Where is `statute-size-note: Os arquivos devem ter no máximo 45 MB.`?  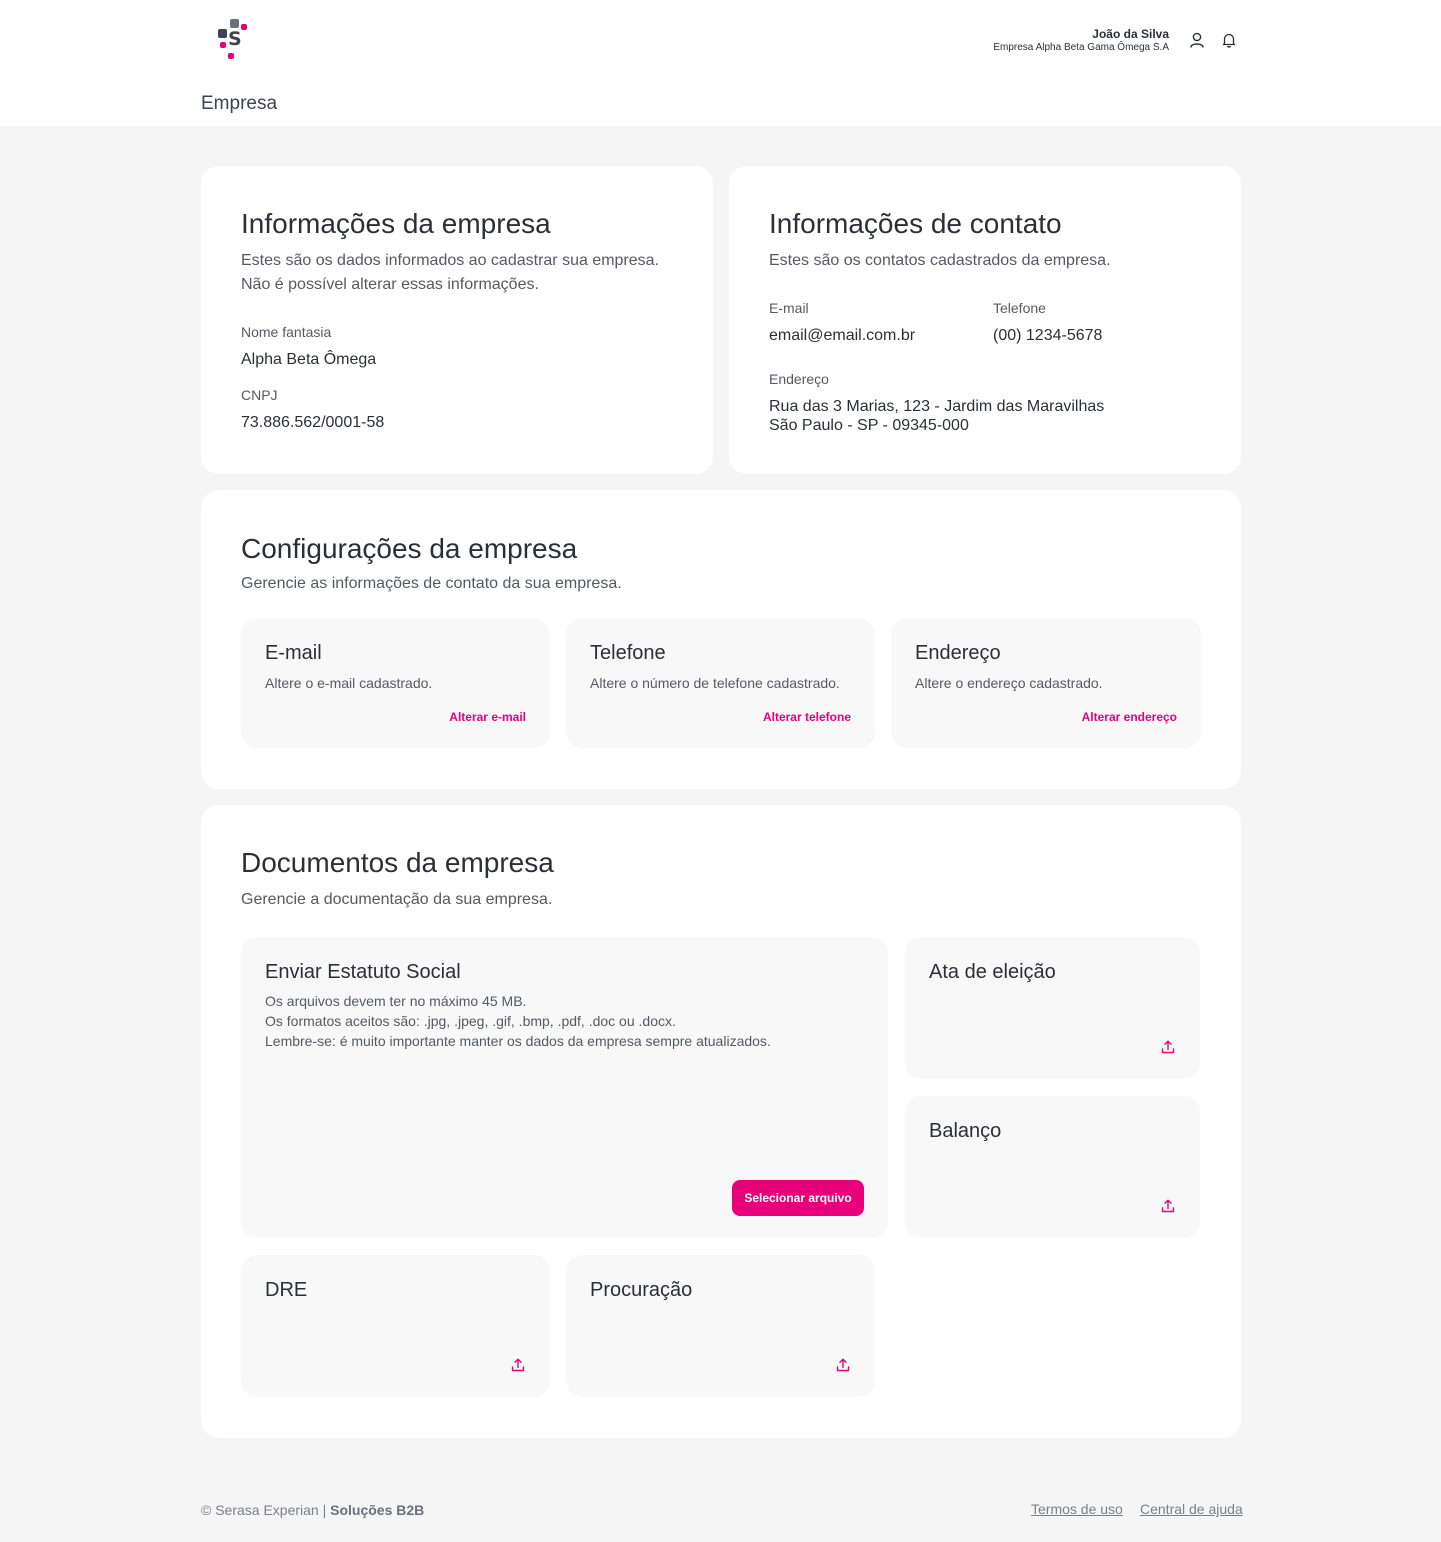 statute-size-note: Os arquivos devem ter no máximo 45 MB. is located at coordinates (396, 1001).